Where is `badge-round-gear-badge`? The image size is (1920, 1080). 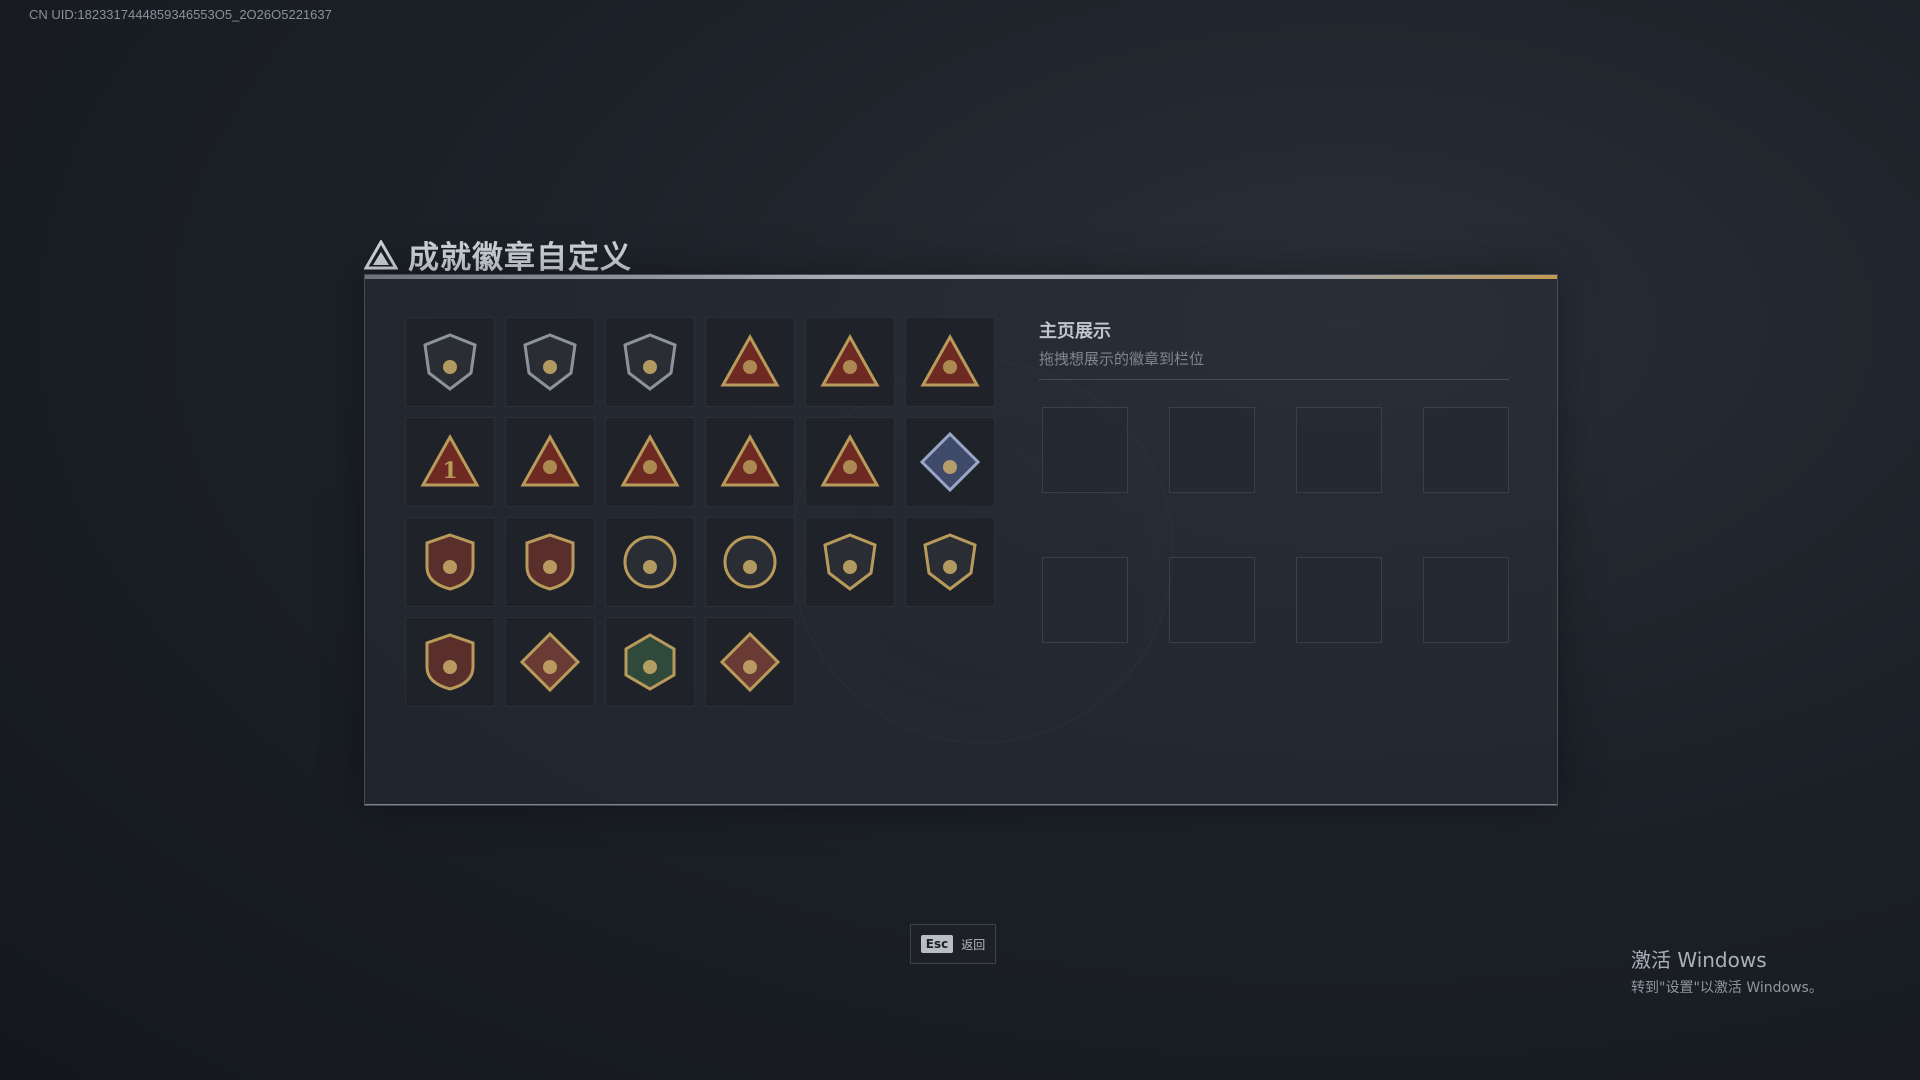 badge-round-gear-badge is located at coordinates (750, 562).